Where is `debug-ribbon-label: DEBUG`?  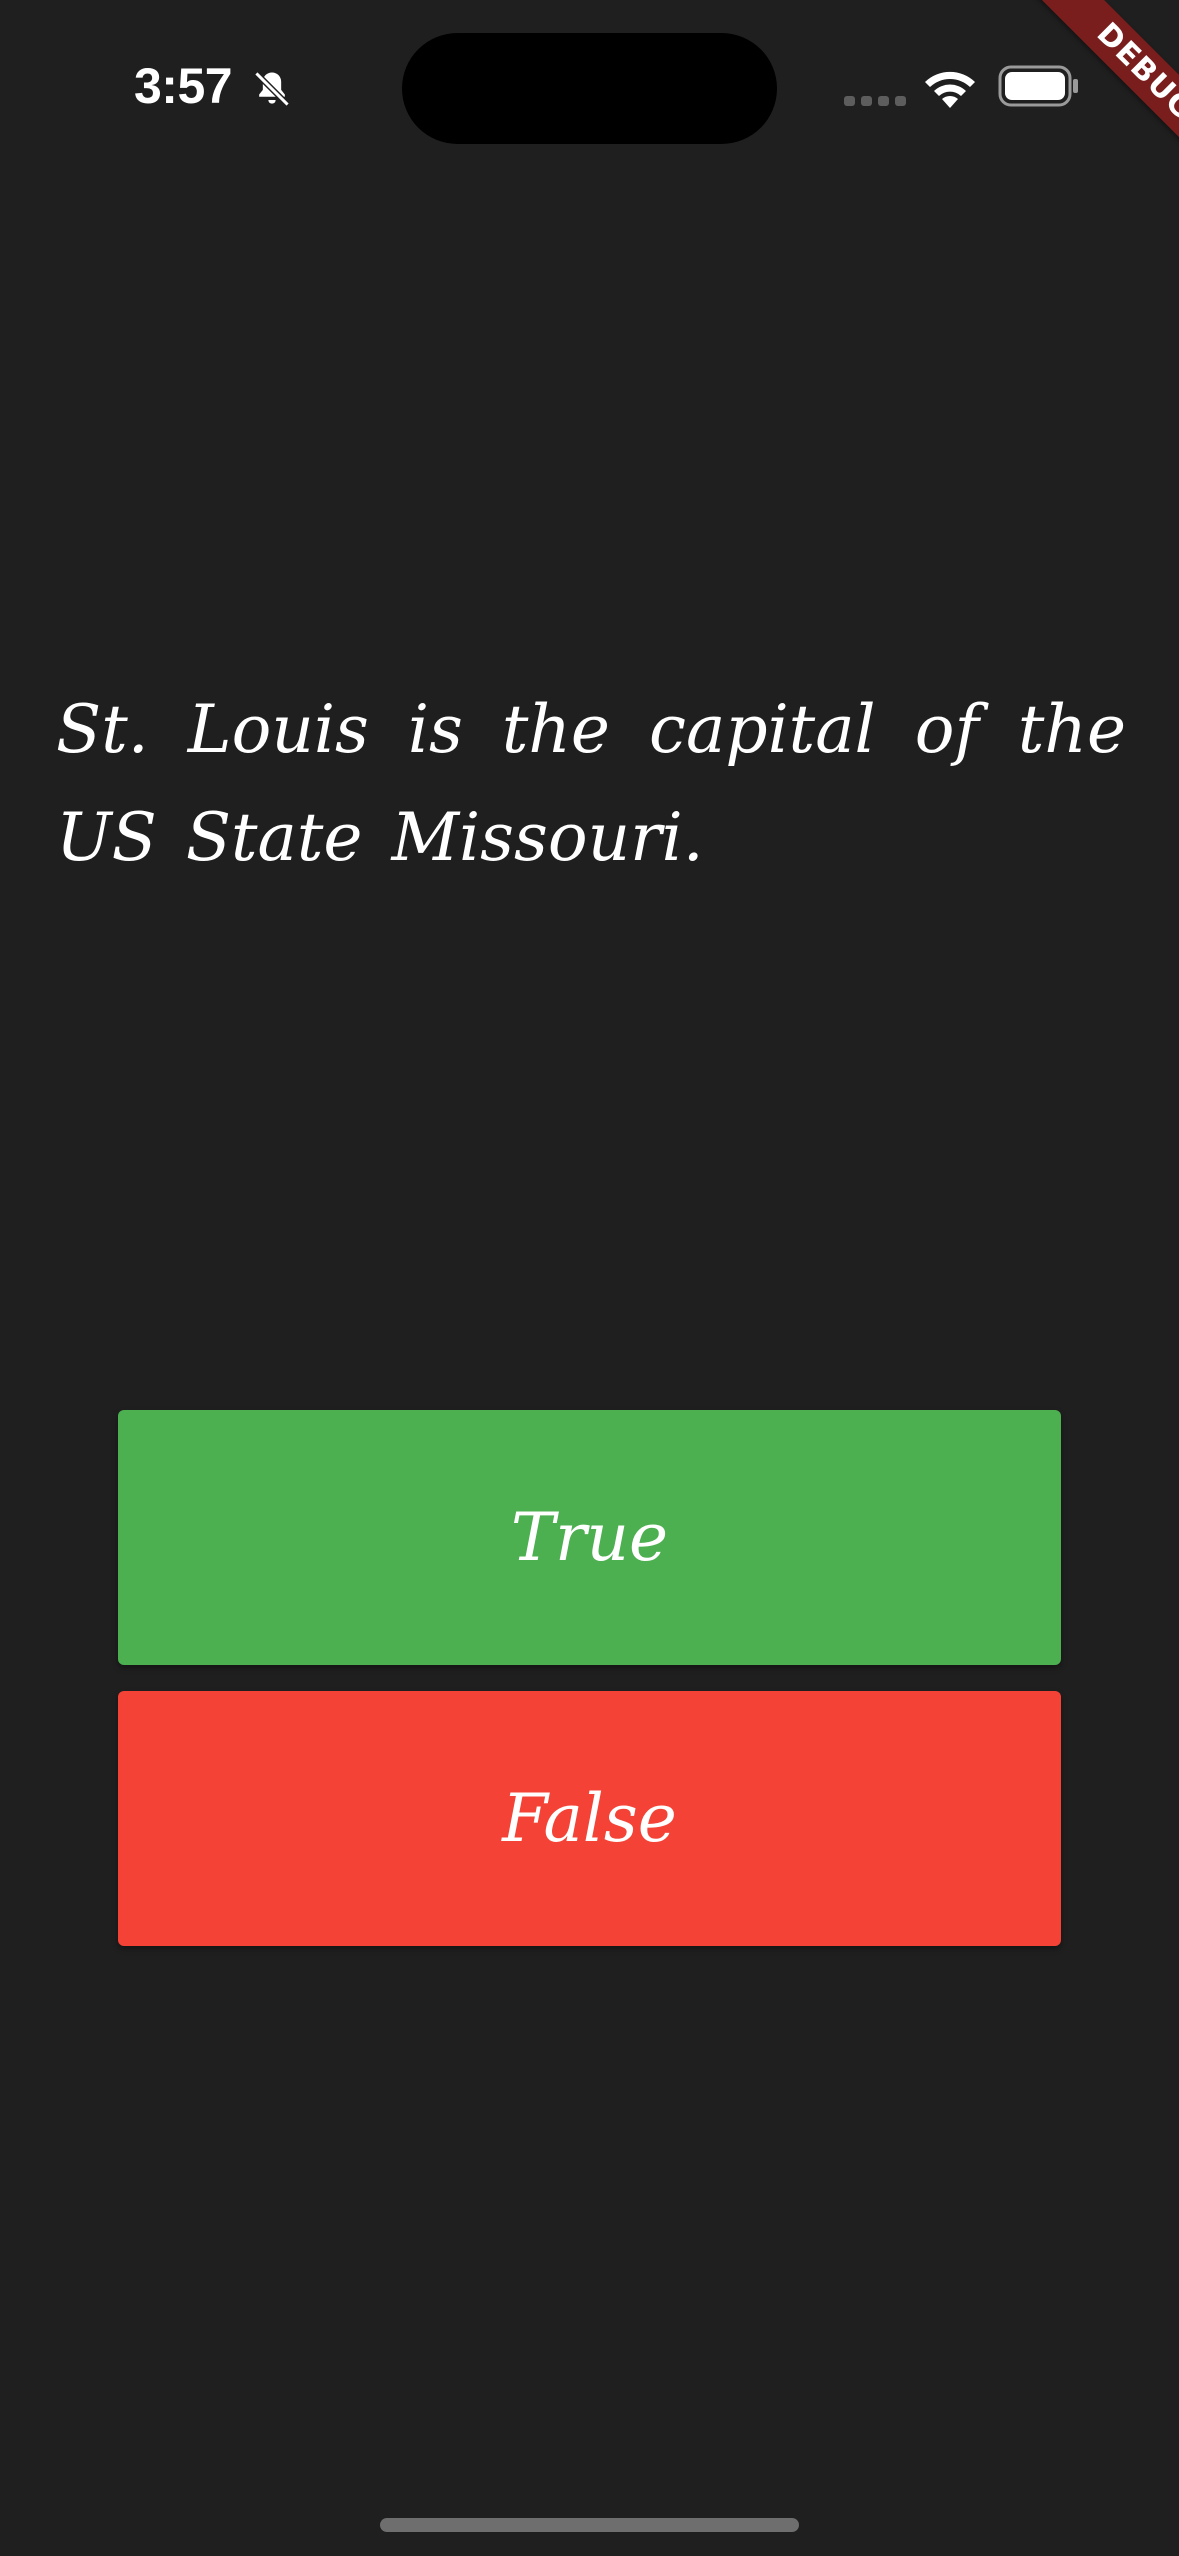 debug-ribbon-label: DEBUG is located at coordinates (1104, 93).